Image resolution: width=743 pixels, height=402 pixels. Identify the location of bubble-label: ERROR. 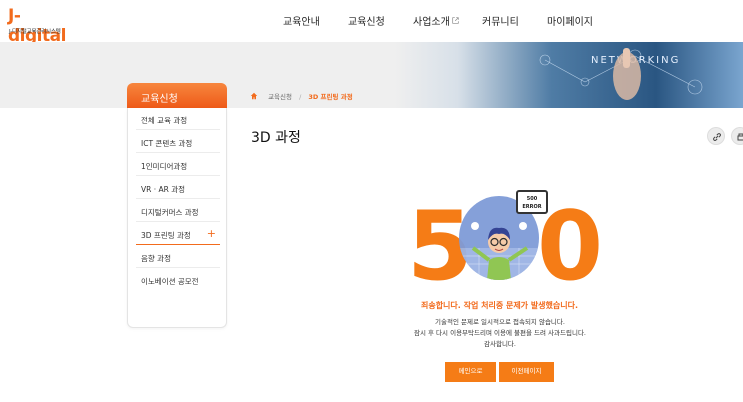
(532, 207).